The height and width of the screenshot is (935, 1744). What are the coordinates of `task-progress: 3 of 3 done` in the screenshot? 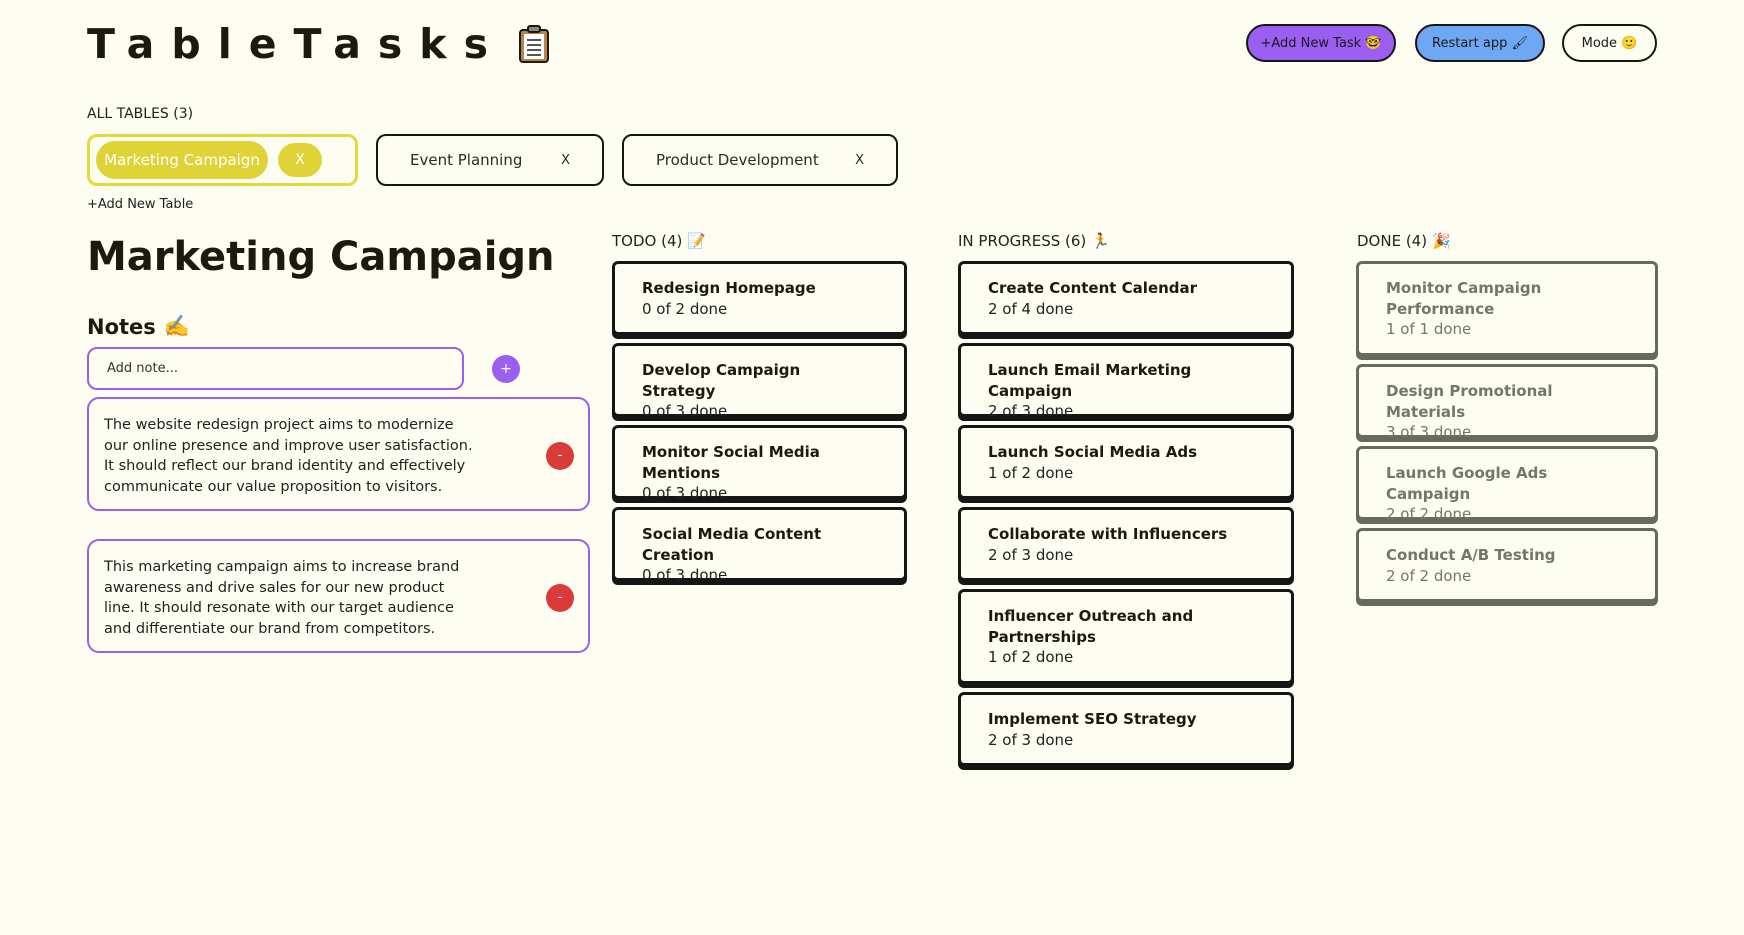 It's located at (1429, 432).